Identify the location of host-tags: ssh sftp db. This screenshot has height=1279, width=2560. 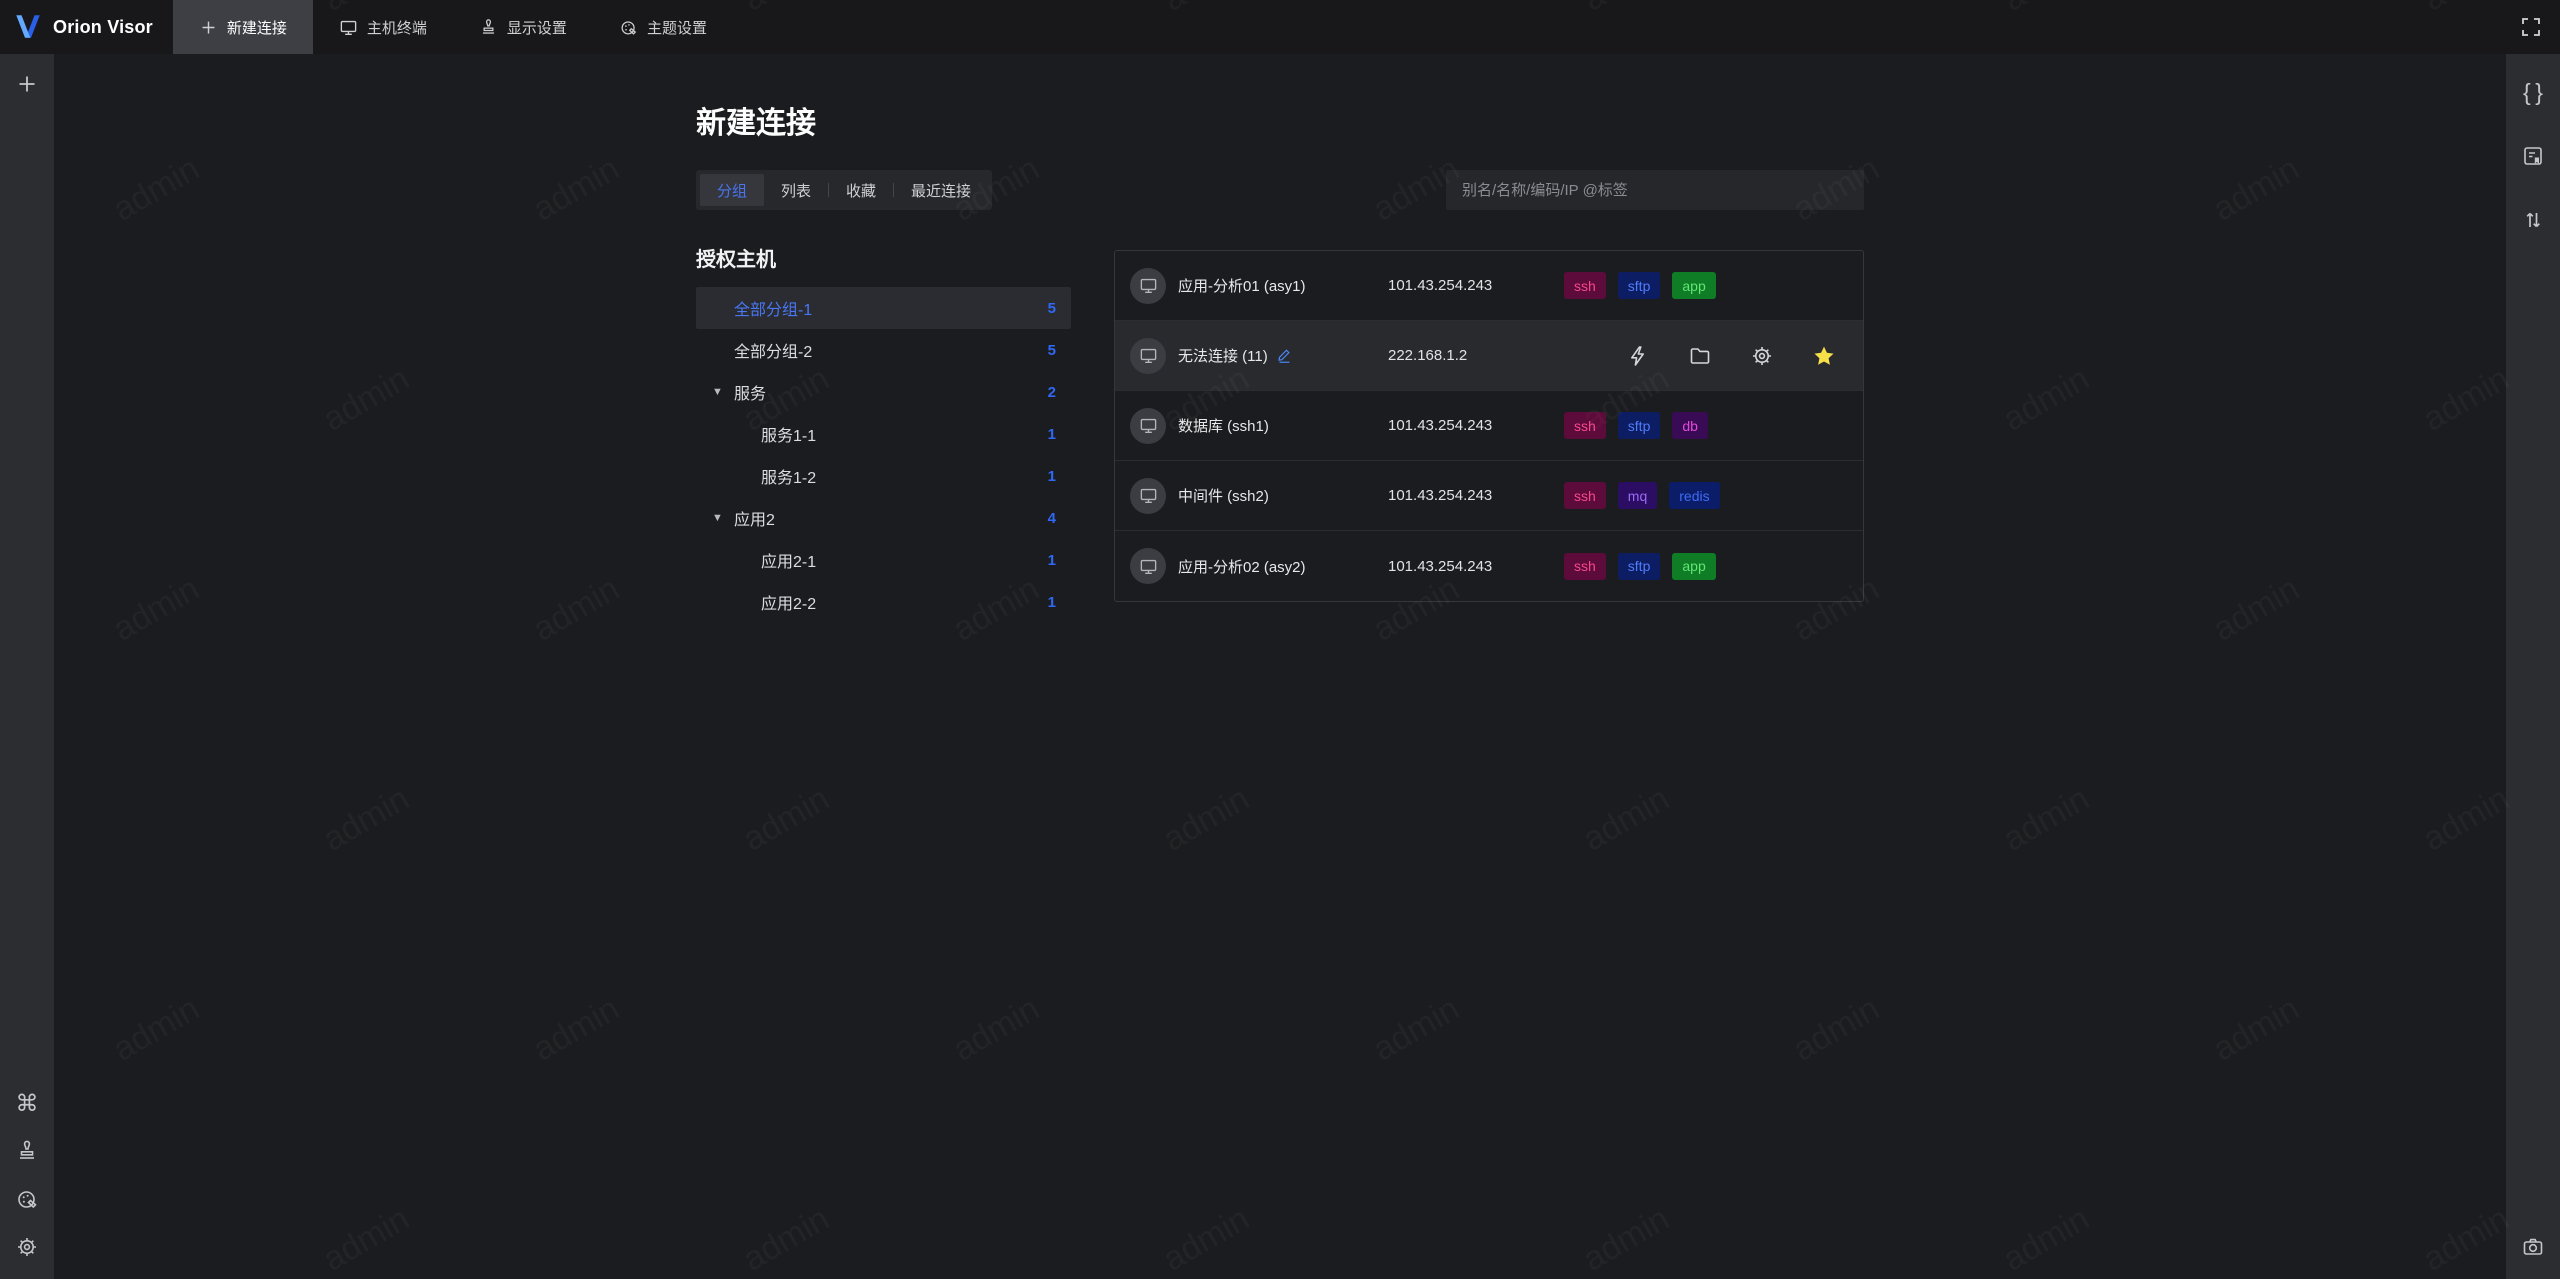
(1636, 425).